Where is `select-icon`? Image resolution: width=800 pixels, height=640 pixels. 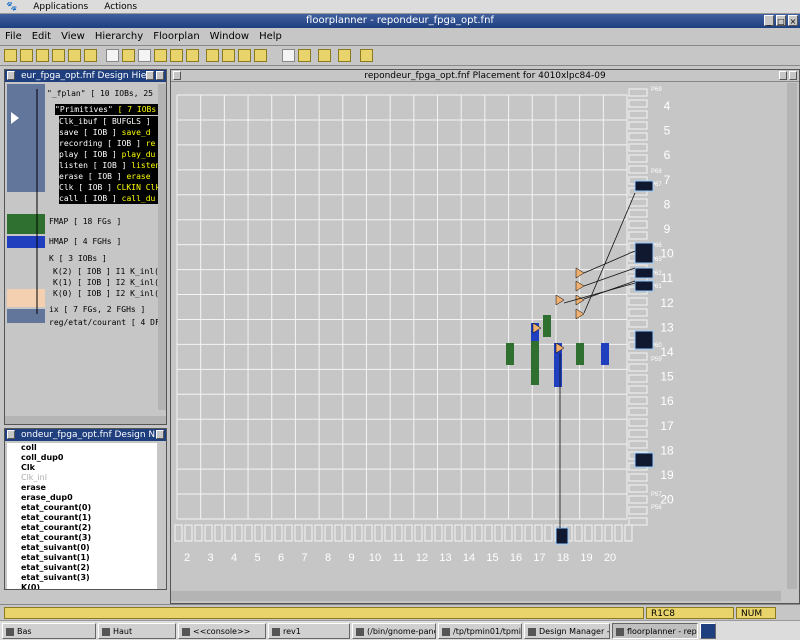
select-icon is located at coordinates (144, 55).